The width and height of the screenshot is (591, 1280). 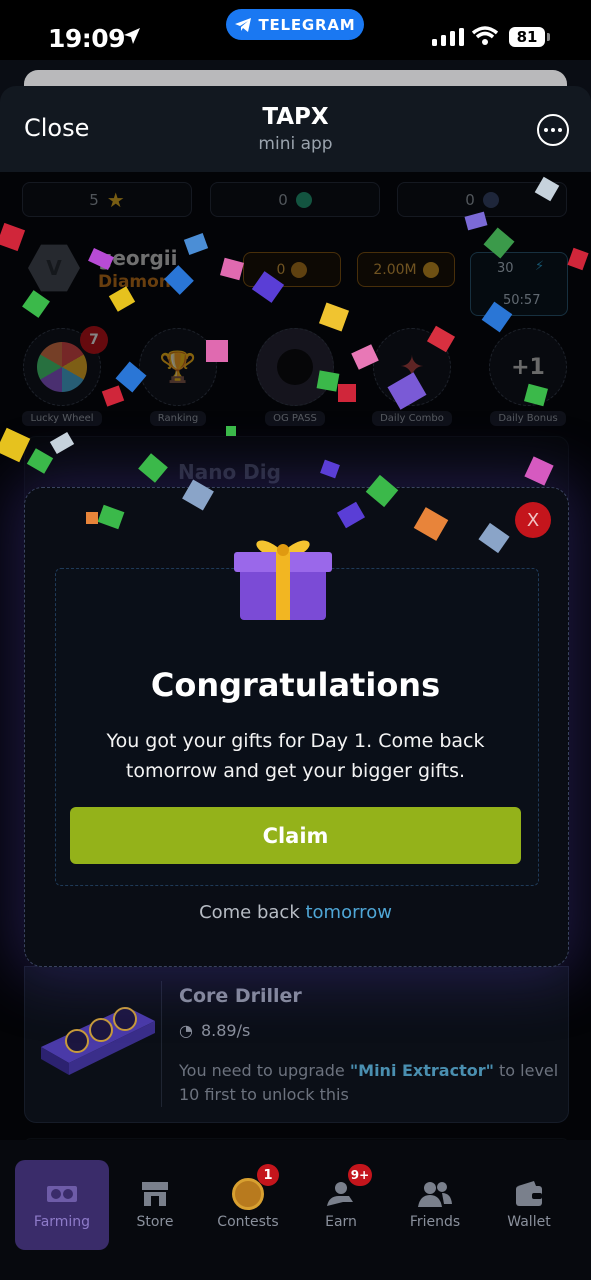 What do you see at coordinates (341, 1222) in the screenshot?
I see `nav-label: Earn` at bounding box center [341, 1222].